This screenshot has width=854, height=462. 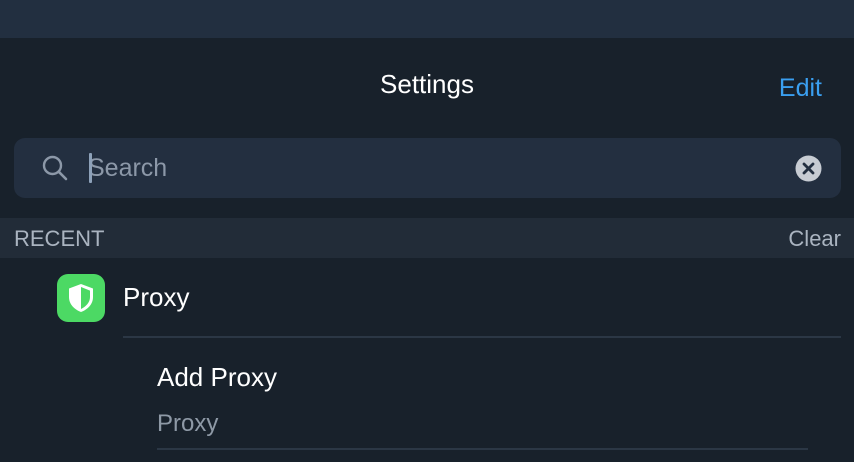 I want to click on recent-section-header: RECENT Clear, so click(x=427, y=238).